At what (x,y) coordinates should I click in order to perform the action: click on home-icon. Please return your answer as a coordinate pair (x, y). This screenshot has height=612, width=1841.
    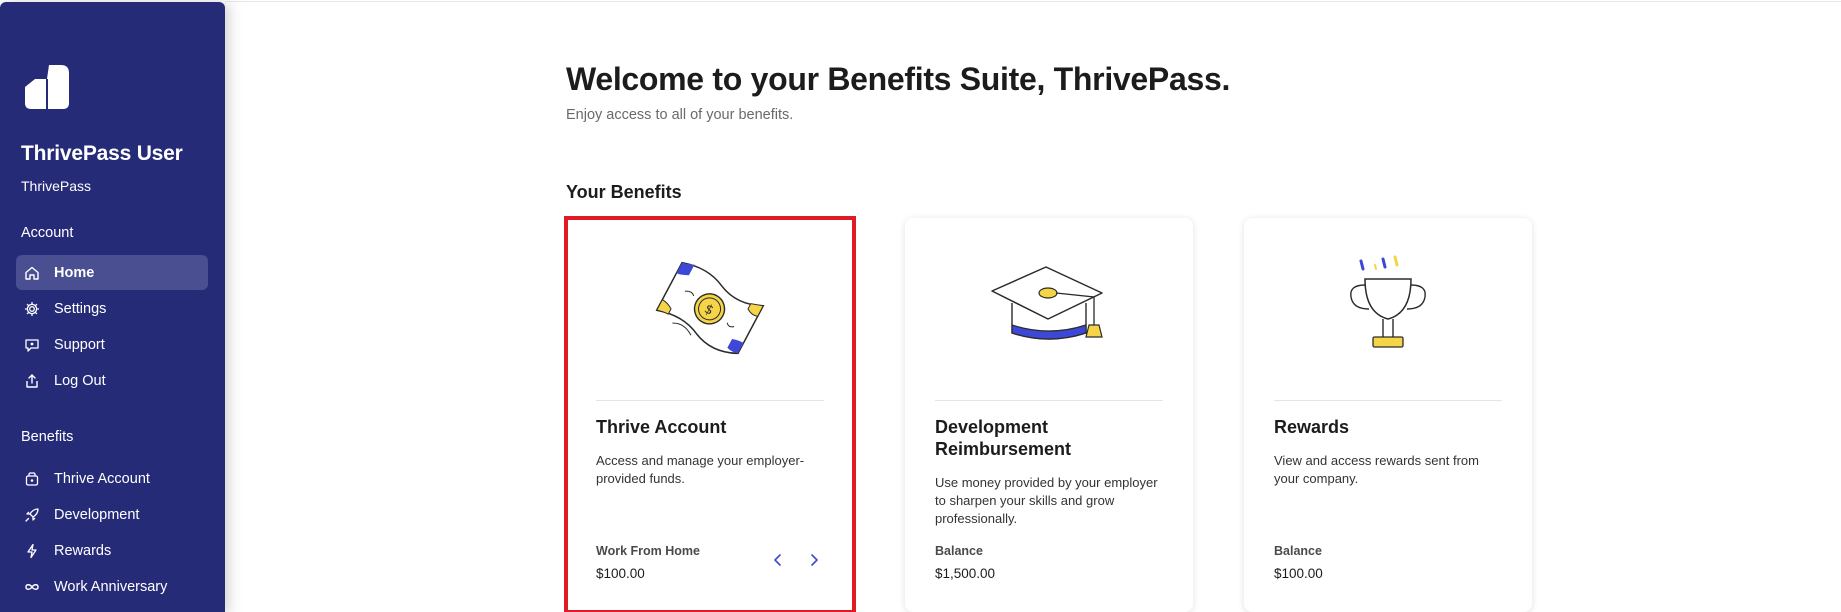
    Looking at the image, I should click on (32, 273).